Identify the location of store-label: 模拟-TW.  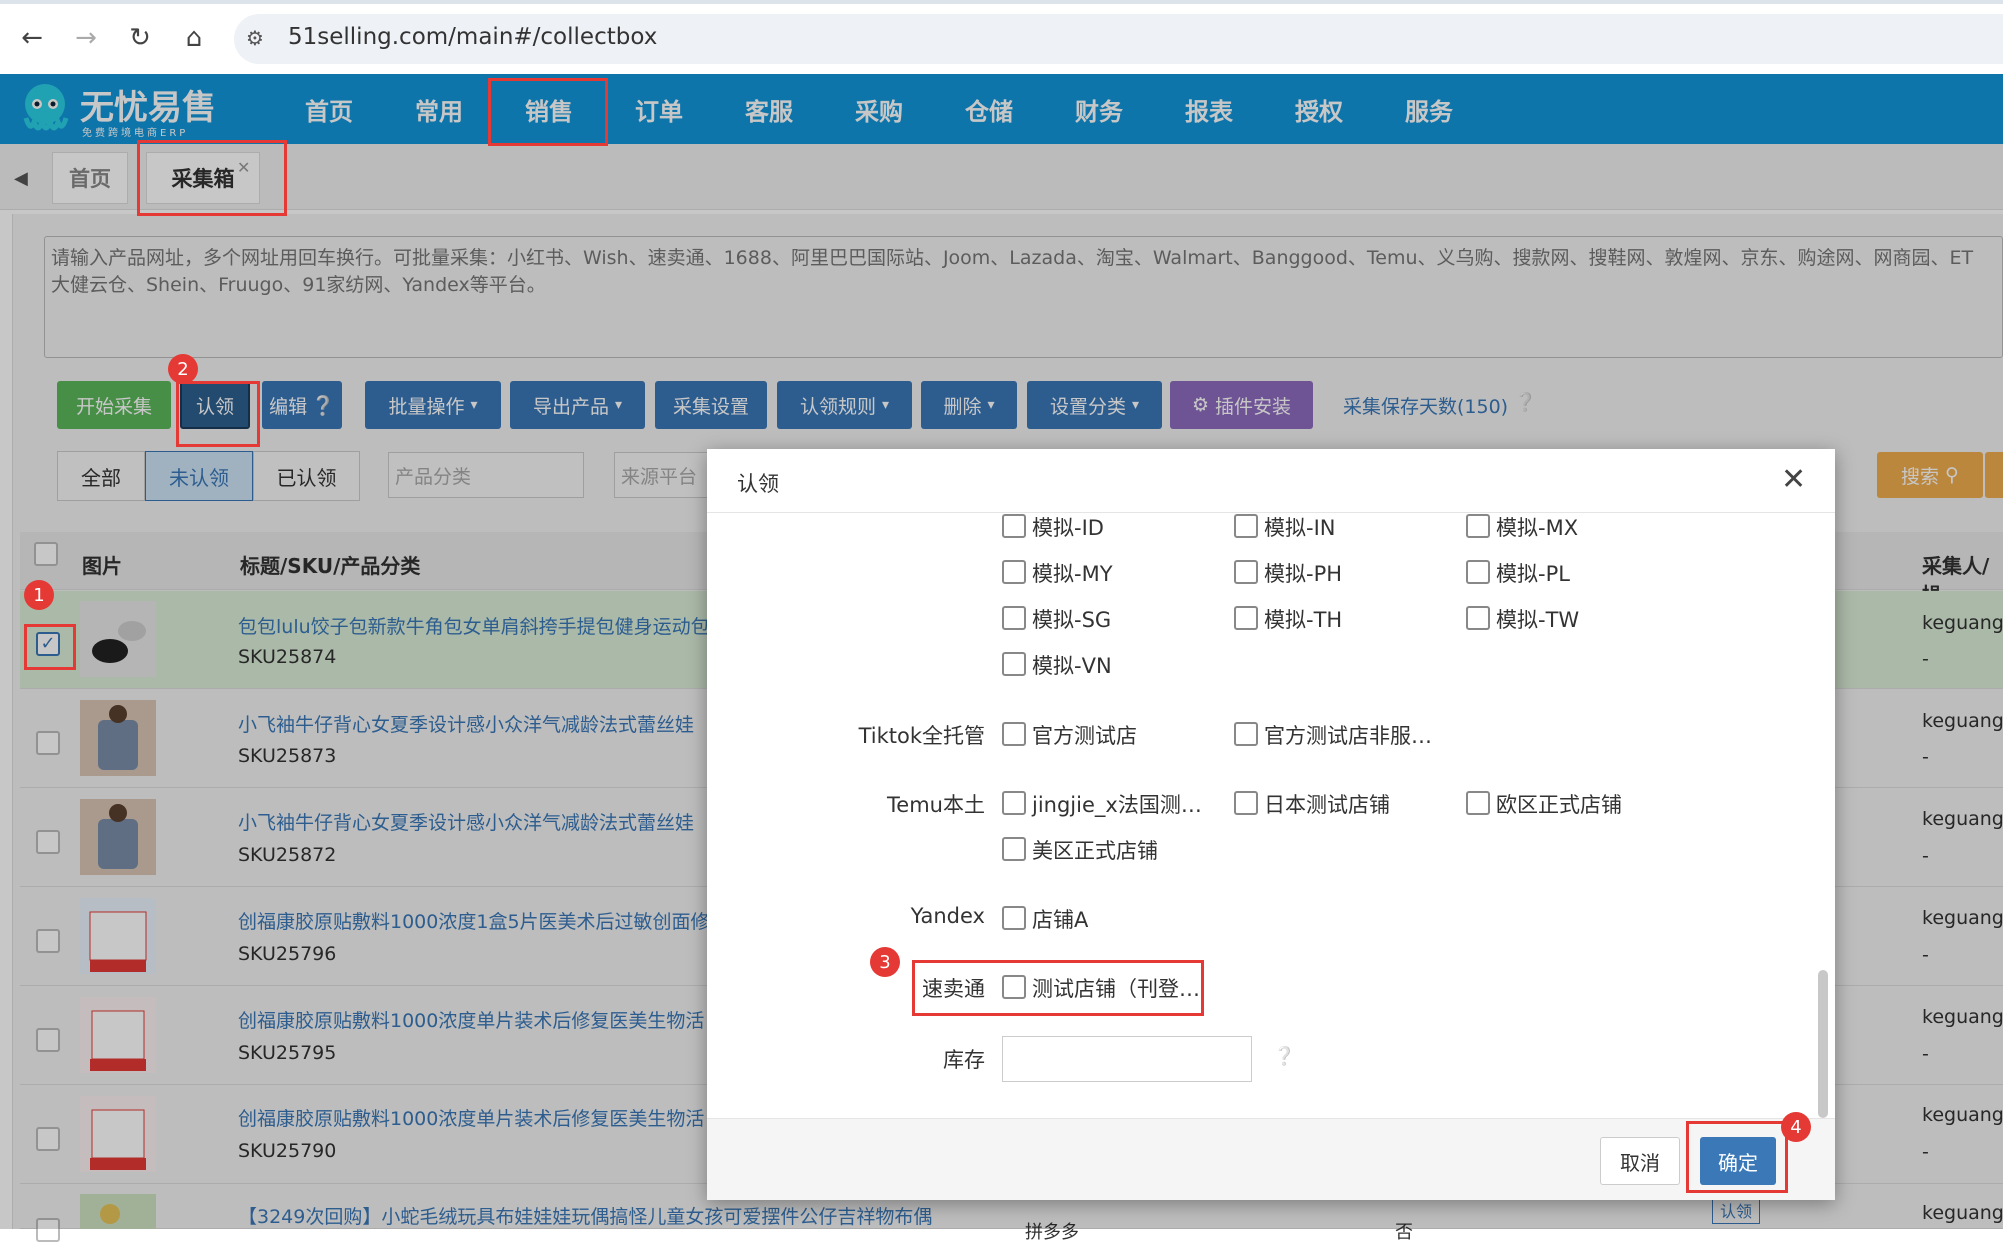
(1538, 620).